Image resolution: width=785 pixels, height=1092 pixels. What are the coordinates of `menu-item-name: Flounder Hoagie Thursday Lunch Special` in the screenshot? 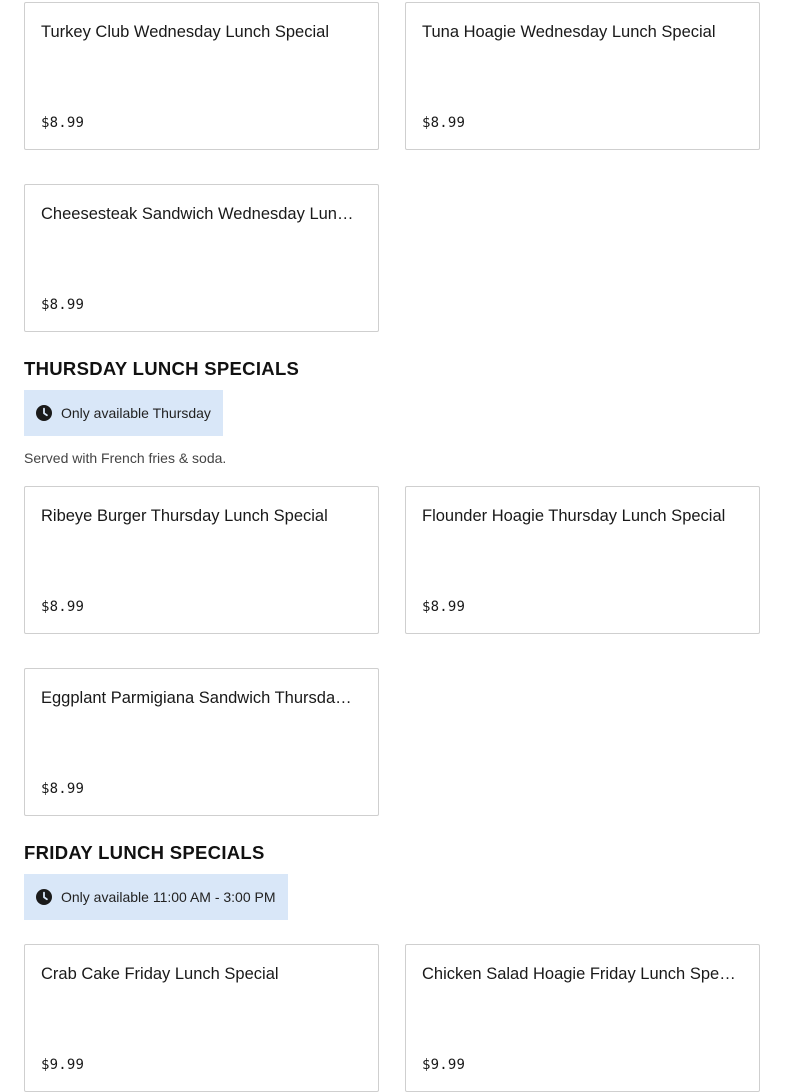 It's located at (574, 516).